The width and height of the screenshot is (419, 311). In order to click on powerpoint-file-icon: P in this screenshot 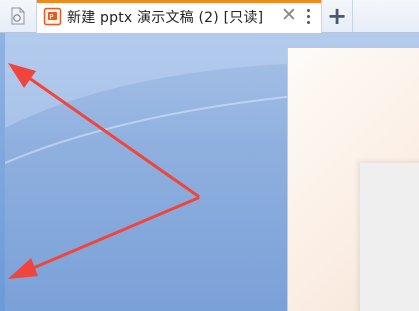, I will do `click(52, 16)`.